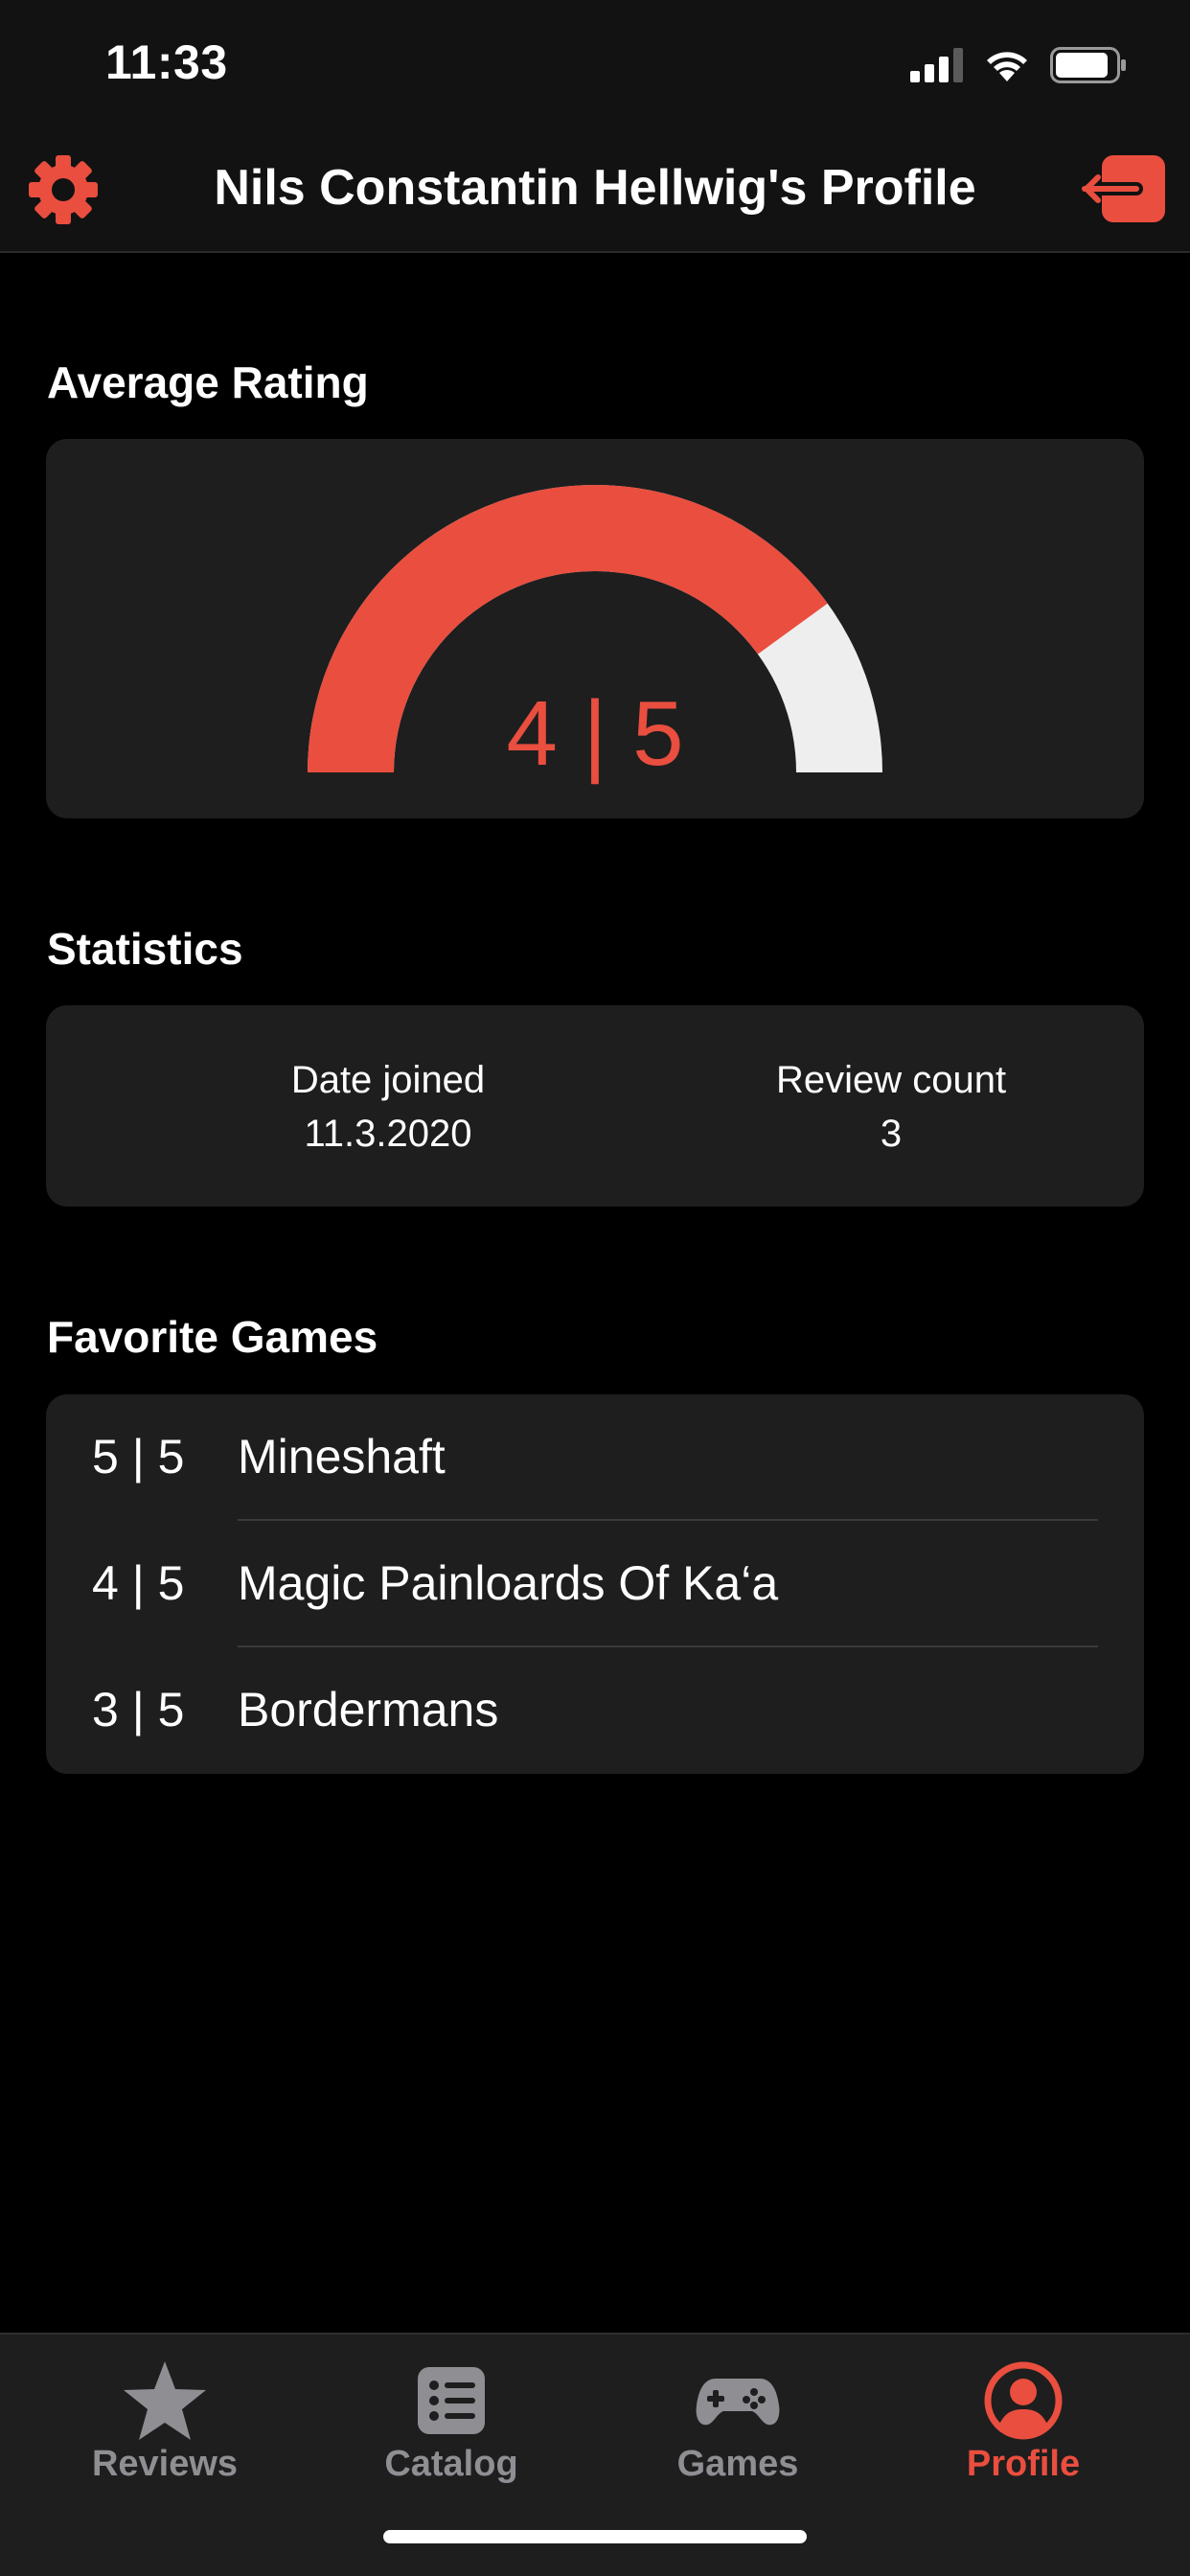  What do you see at coordinates (167, 62) in the screenshot?
I see `status-time: 11:33` at bounding box center [167, 62].